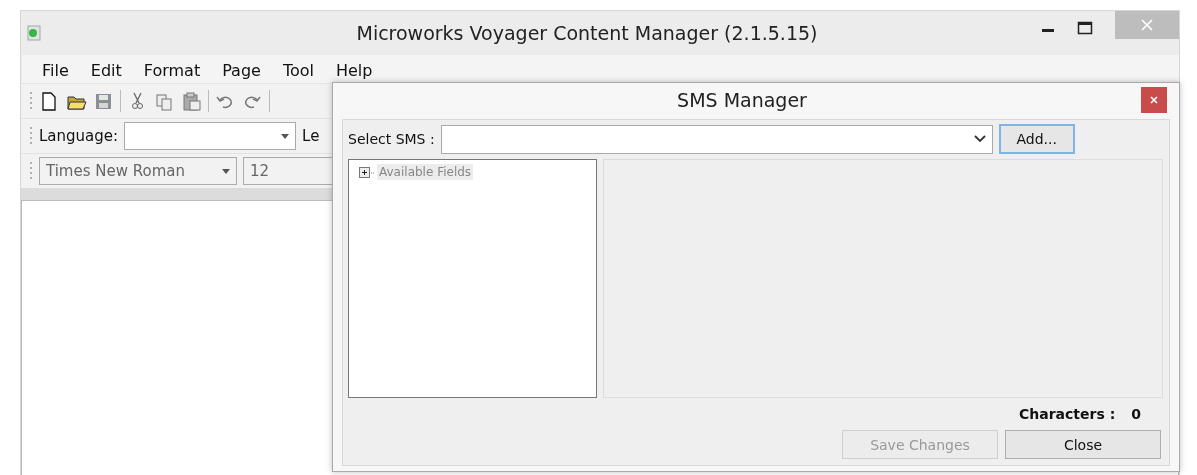 Image resolution: width=1197 pixels, height=475 pixels. Describe the element at coordinates (1136, 414) in the screenshot. I see `characters-count: 0` at that location.